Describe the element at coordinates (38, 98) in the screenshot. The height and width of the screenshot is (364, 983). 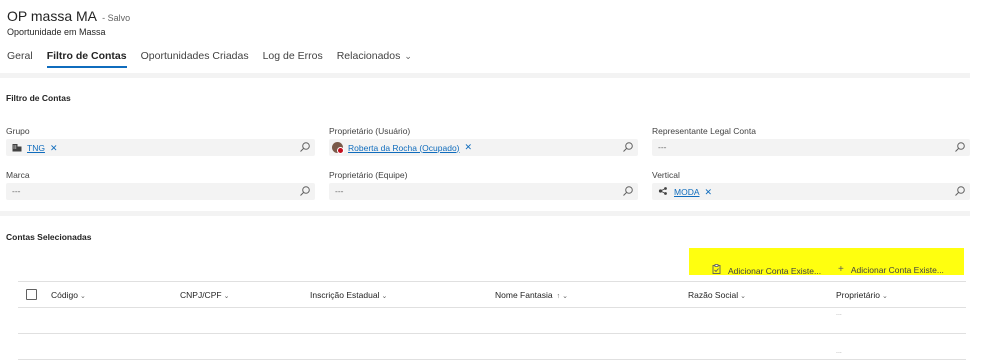
I see `filter-section-title: Filtro de Contas` at that location.